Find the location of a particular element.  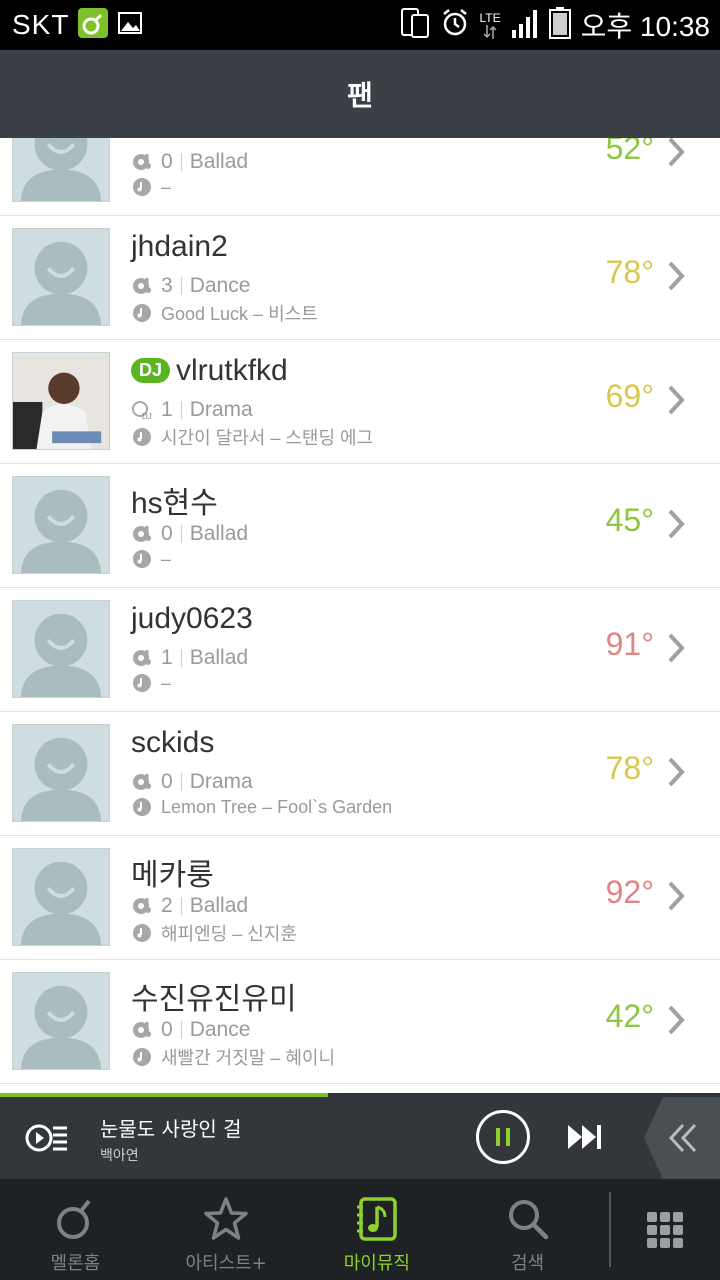

fan-name: jhdain2 is located at coordinates (179, 247).